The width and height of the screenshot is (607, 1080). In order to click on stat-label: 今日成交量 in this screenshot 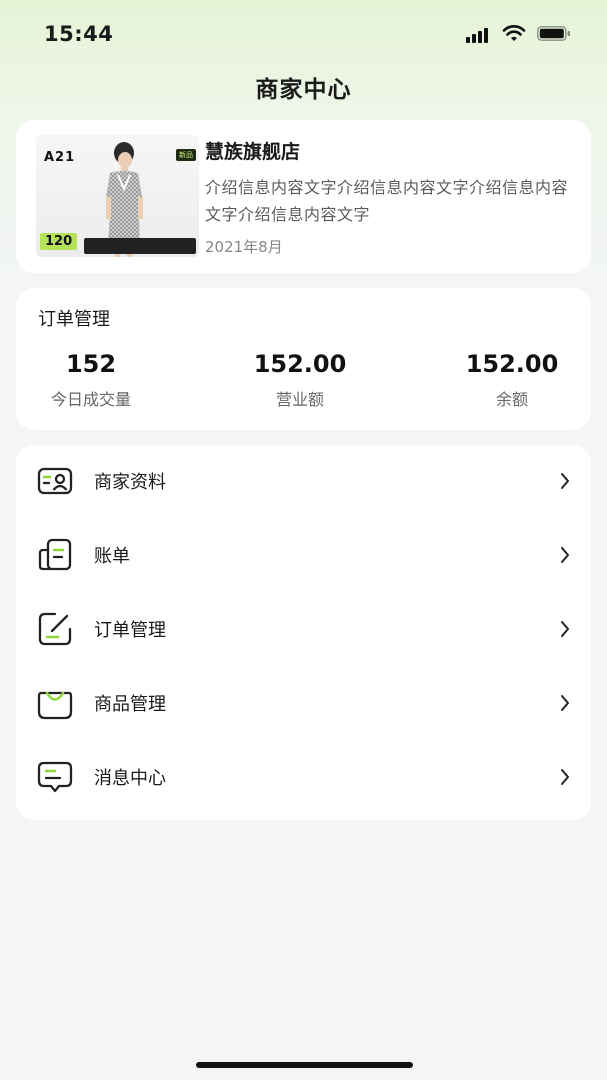, I will do `click(90, 399)`.